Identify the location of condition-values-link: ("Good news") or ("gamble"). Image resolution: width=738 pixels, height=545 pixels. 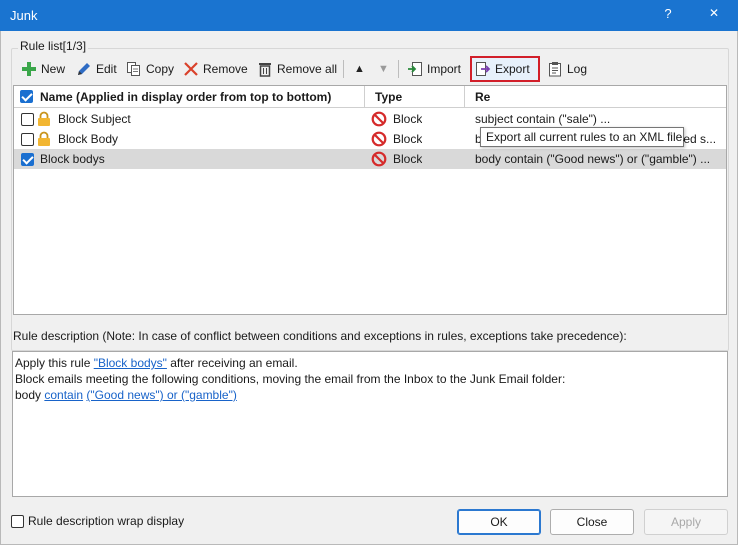
(161, 395).